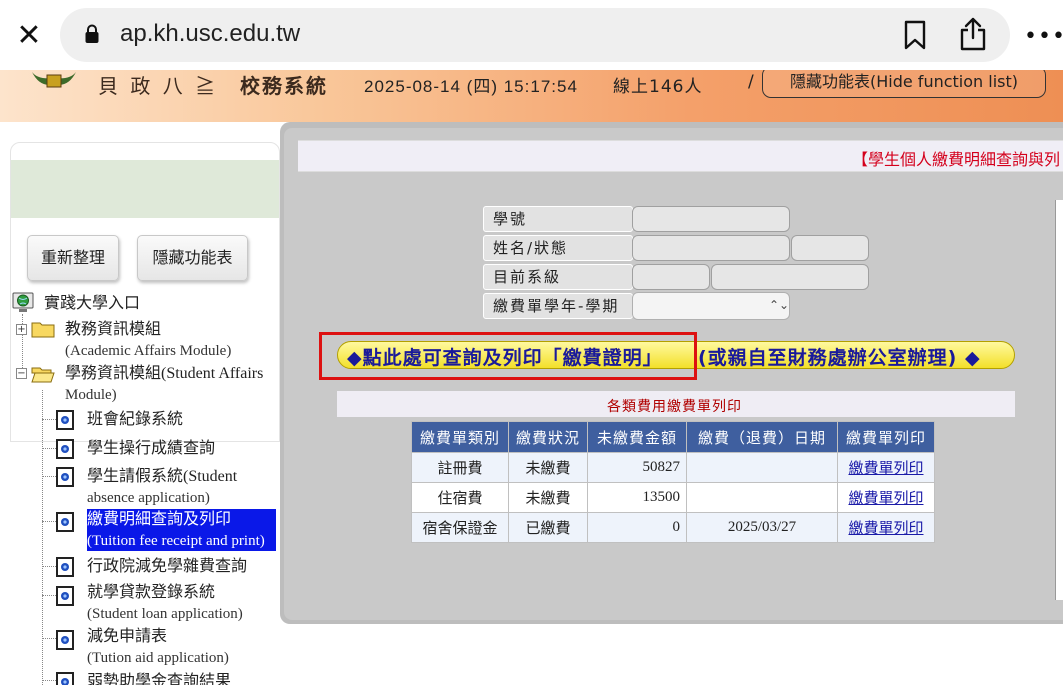 This screenshot has width=1063, height=685. Describe the element at coordinates (162, 476) in the screenshot. I see `menu-item-leave-system: 學生請假系統(Student` at that location.